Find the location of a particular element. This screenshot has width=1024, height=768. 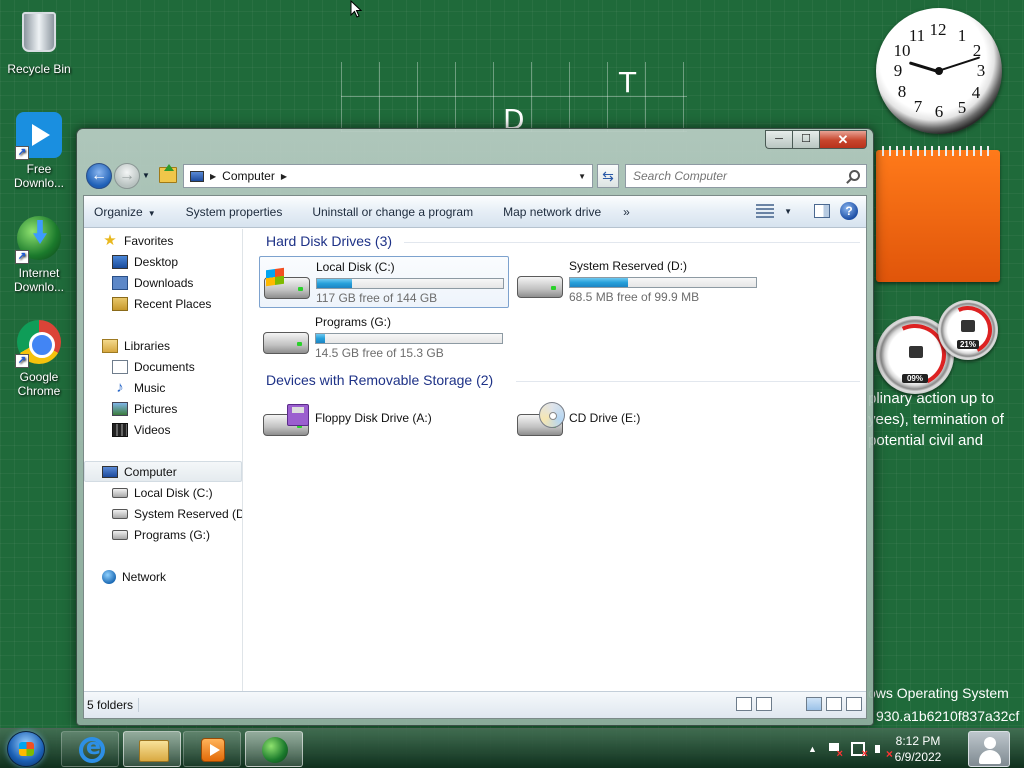

help-icon: ? is located at coordinates (849, 211).